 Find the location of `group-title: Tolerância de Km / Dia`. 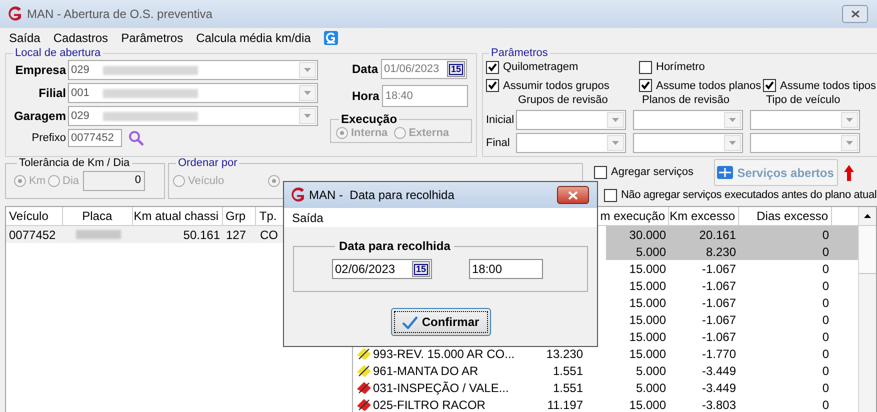

group-title: Tolerância de Km / Dia is located at coordinates (74, 163).